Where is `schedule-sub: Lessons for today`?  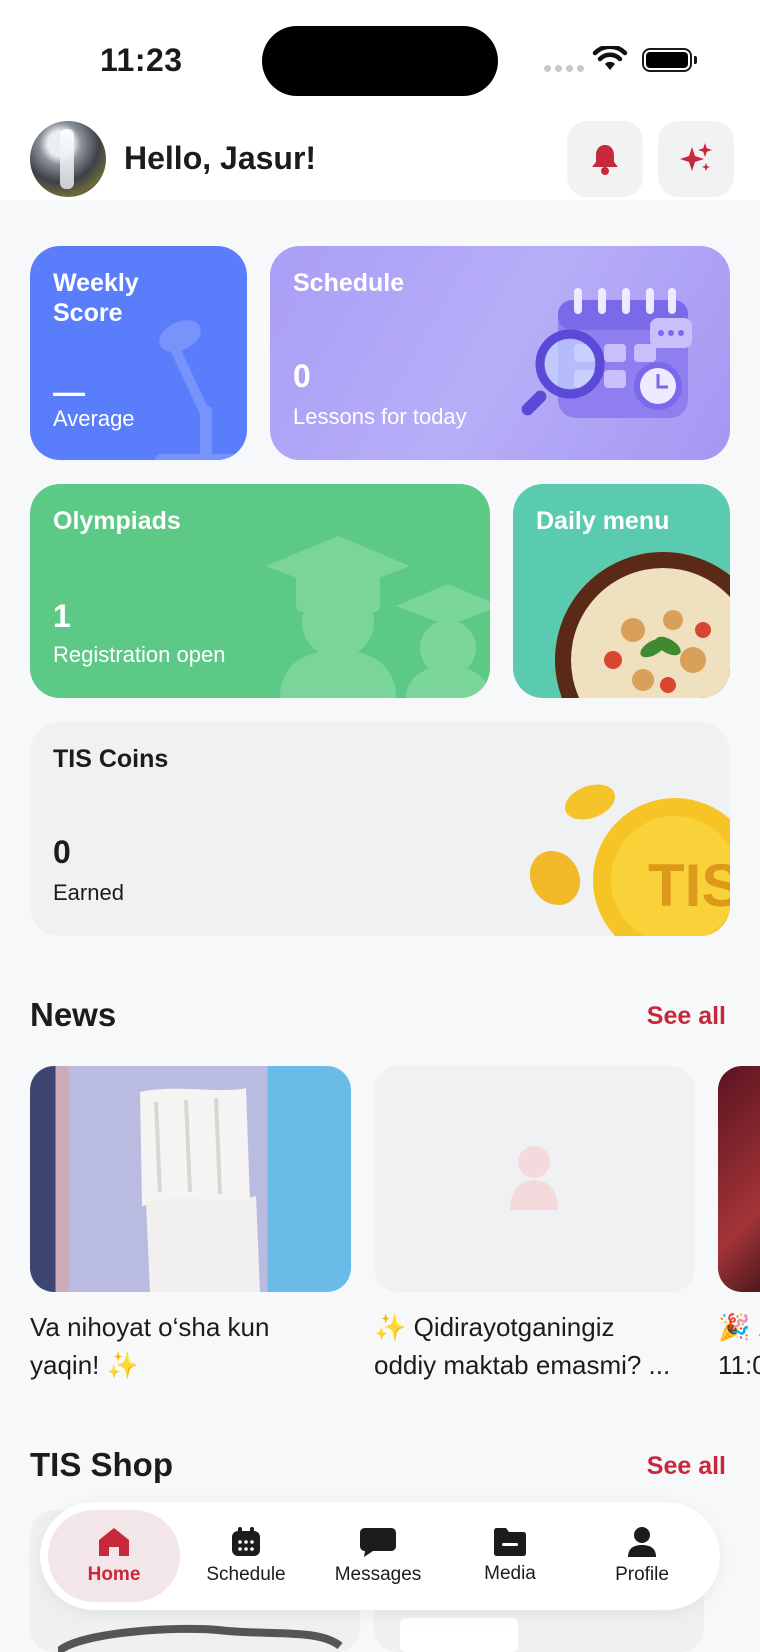 schedule-sub: Lessons for today is located at coordinates (380, 416).